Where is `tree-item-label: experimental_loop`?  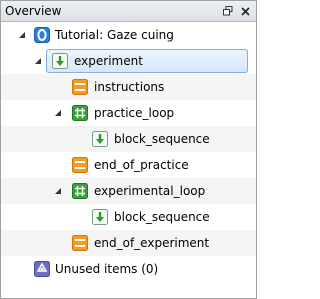 tree-item-label: experimental_loop is located at coordinates (150, 191).